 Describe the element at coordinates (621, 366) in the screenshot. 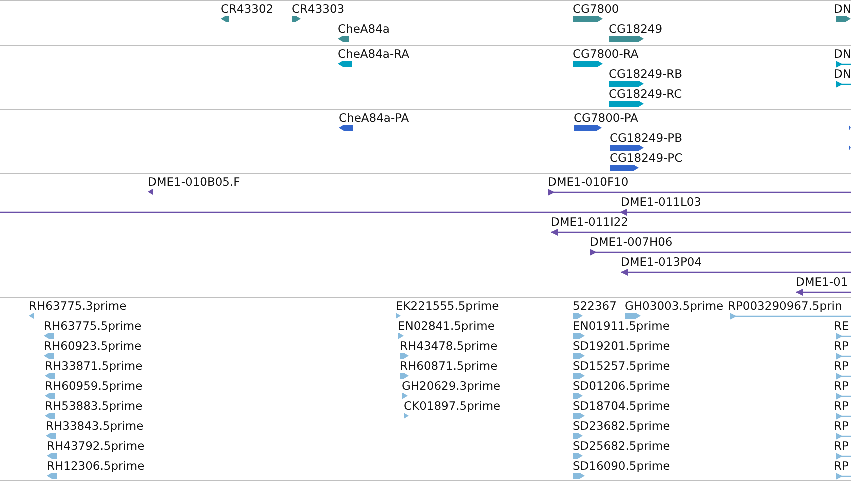

I see `feature-label: SD15257.5prime` at that location.